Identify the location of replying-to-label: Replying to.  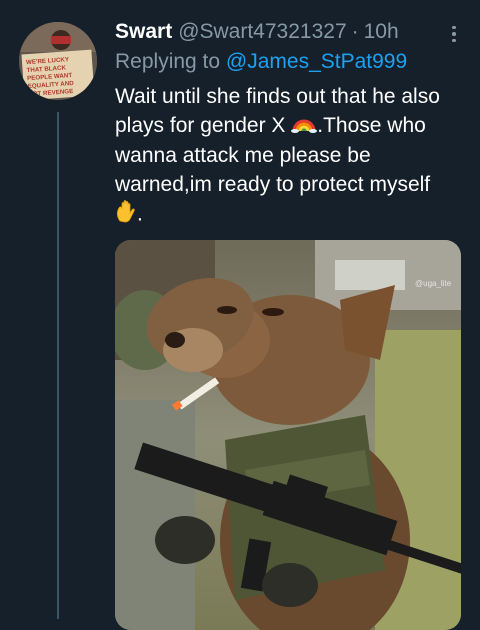
(170, 61).